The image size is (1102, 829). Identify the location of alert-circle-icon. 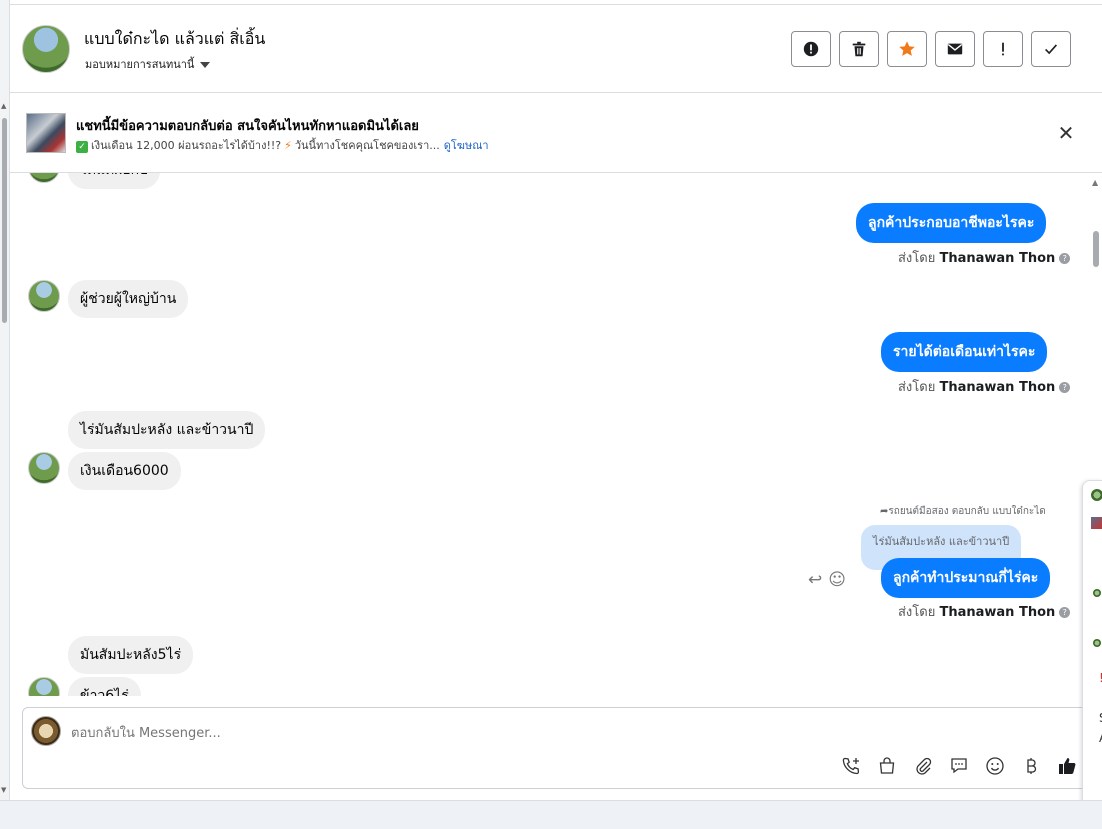
(811, 49).